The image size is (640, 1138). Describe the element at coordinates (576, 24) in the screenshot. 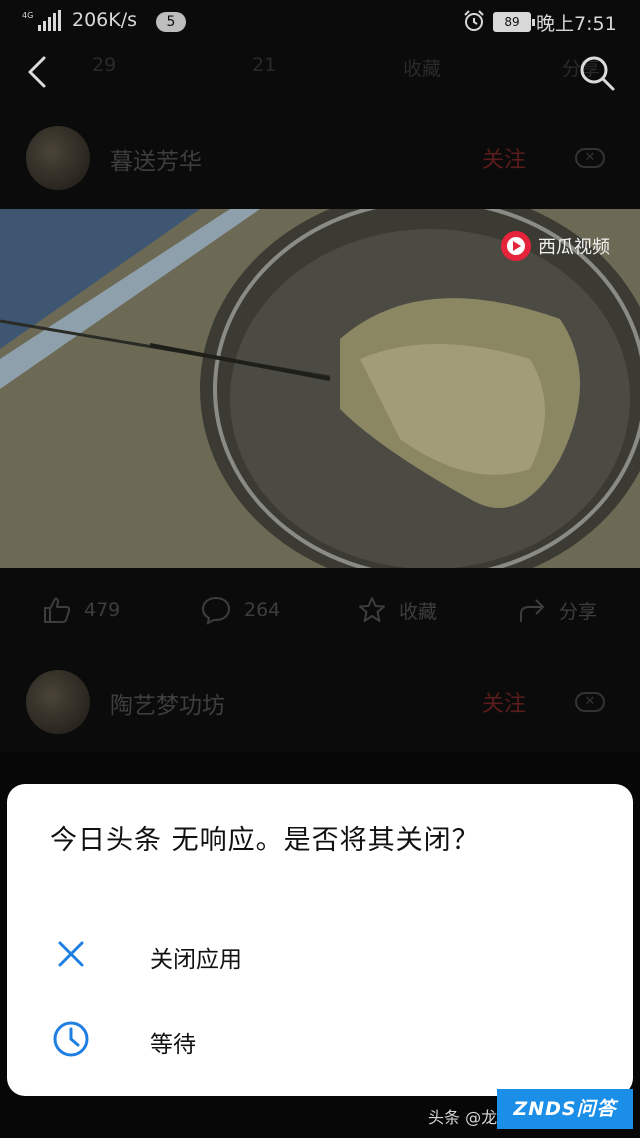

I see `status-time: 晚上7:51` at that location.